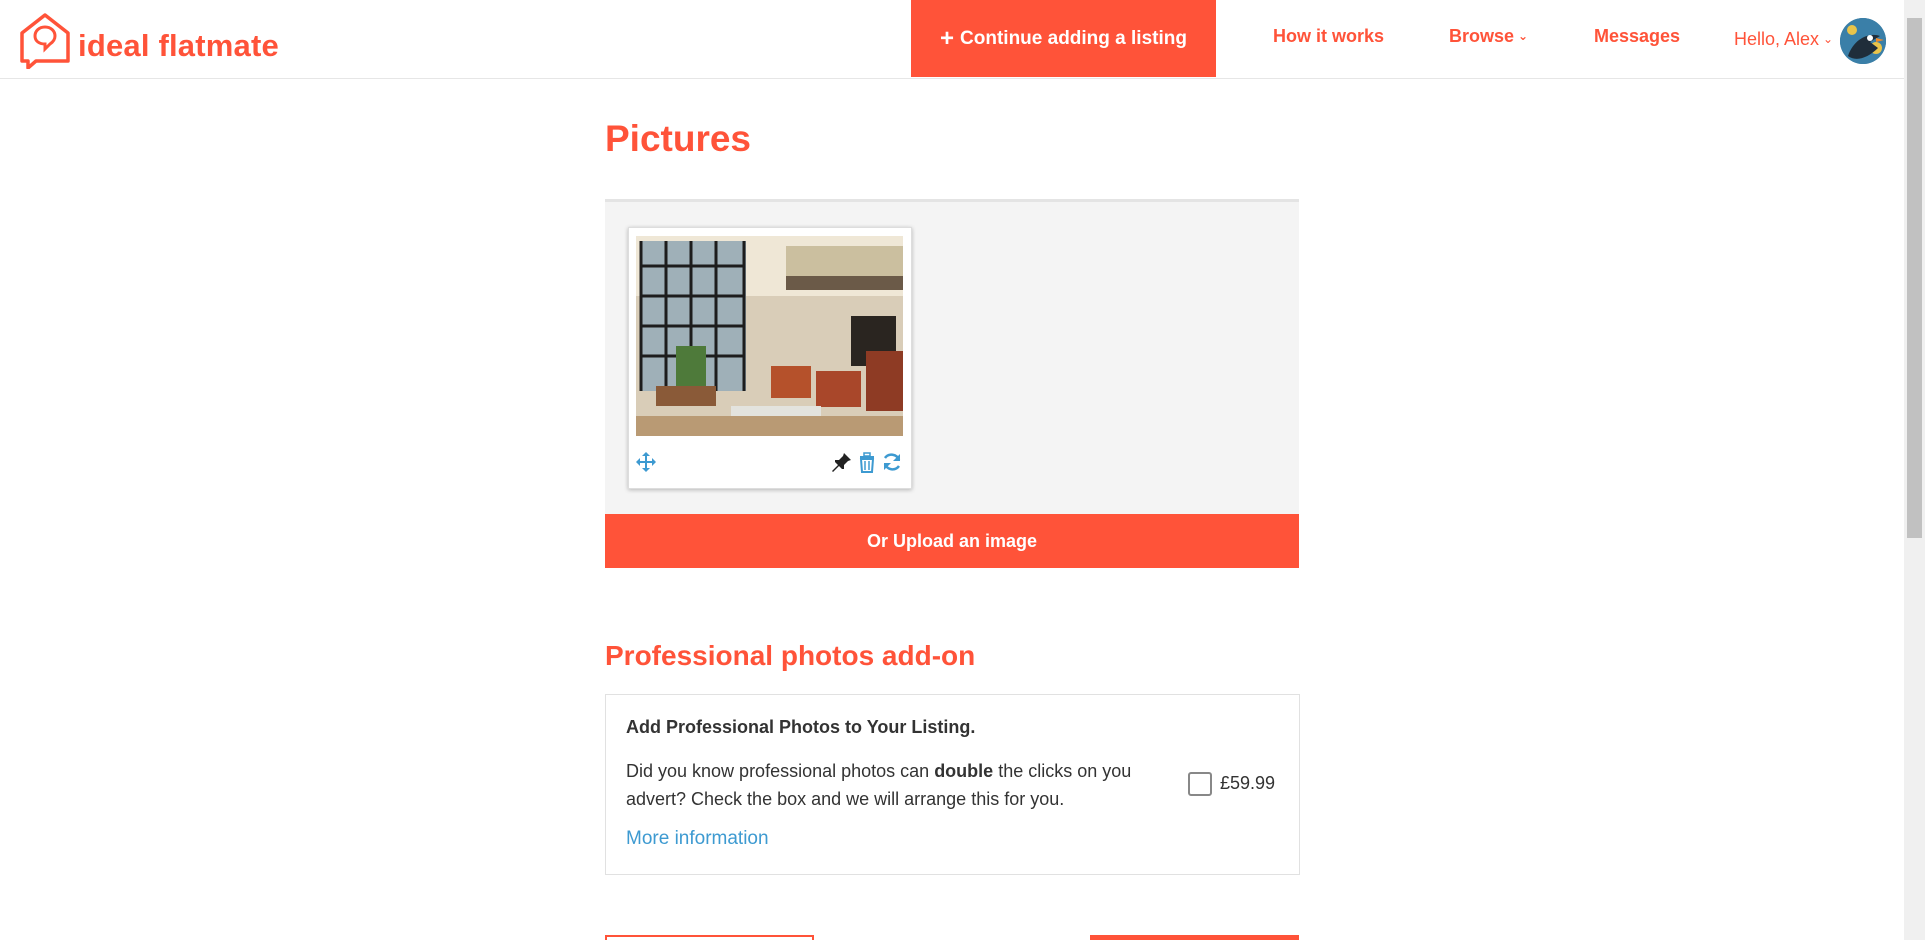  Describe the element at coordinates (1194, 937) in the screenshot. I see `next-button` at that location.